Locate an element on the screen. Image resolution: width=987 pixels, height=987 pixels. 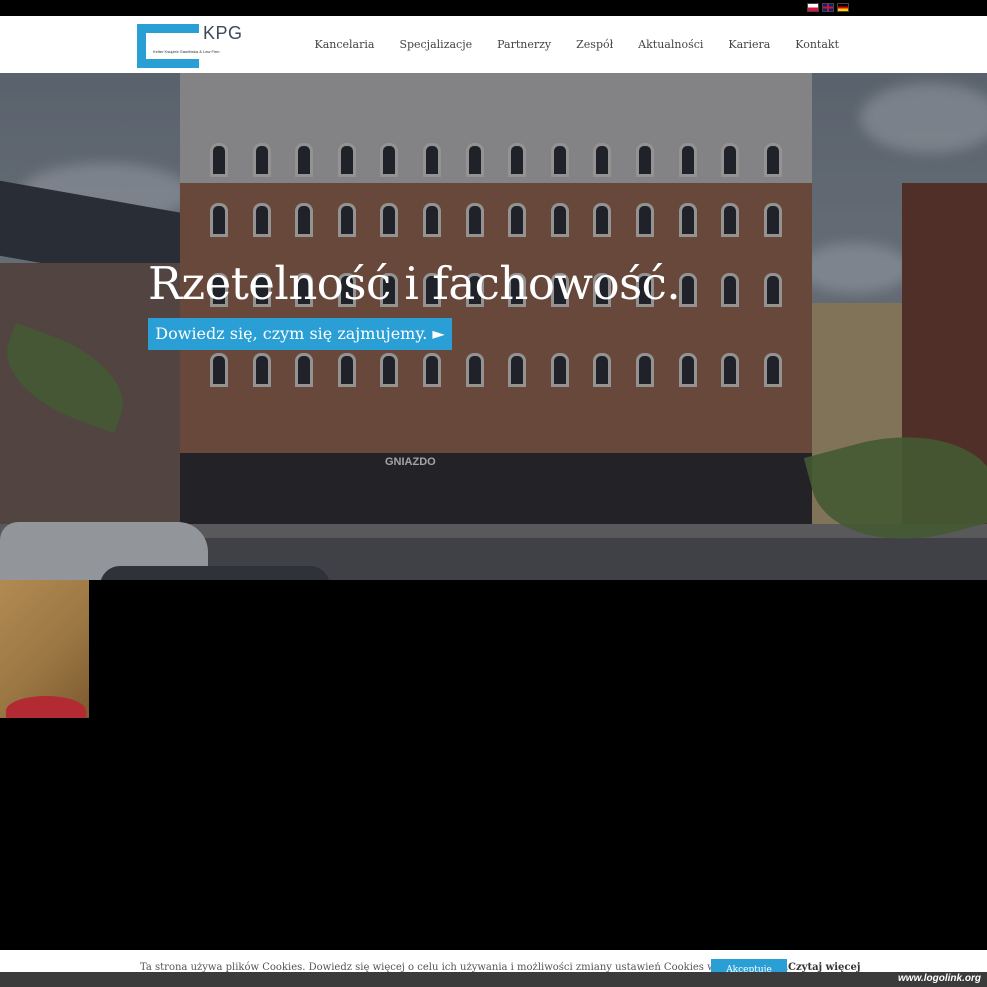
hero-title: Rzetelność i fachowość. is located at coordinates (414, 283).